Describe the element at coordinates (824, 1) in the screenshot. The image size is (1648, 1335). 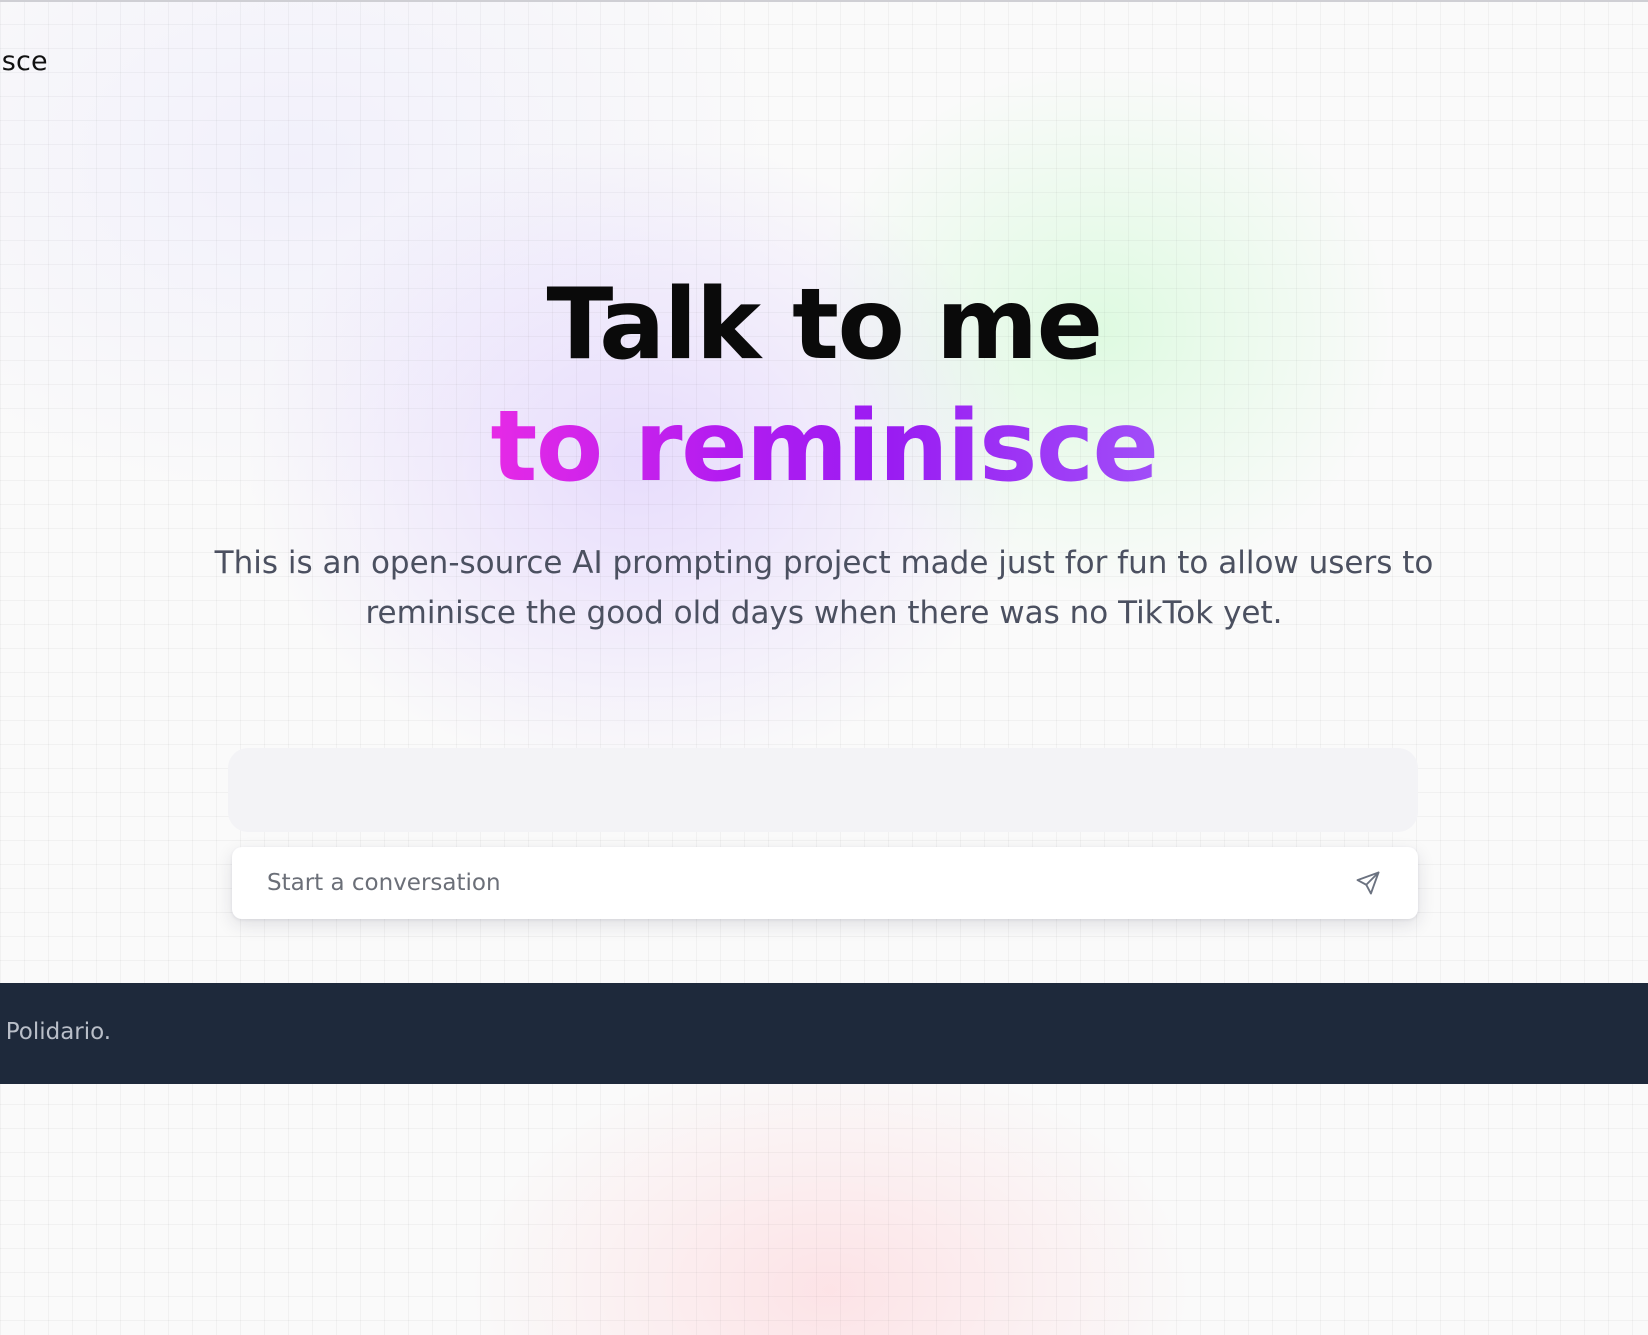
I see `top-border` at that location.